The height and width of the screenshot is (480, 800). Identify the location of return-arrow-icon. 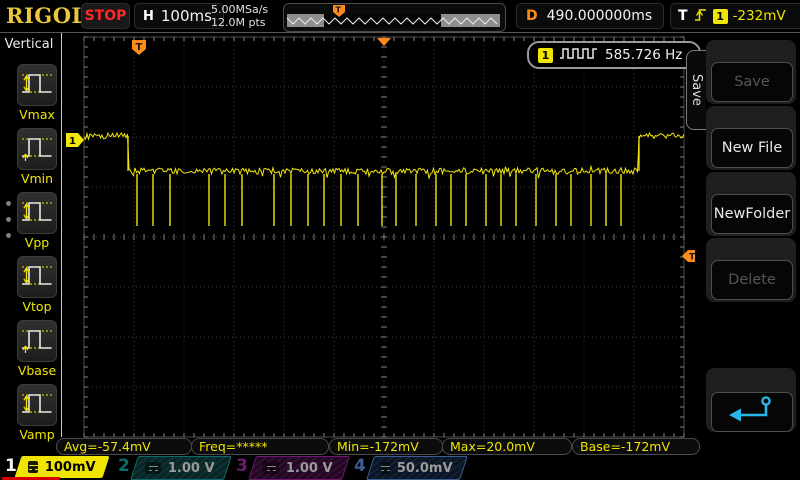
(752, 412).